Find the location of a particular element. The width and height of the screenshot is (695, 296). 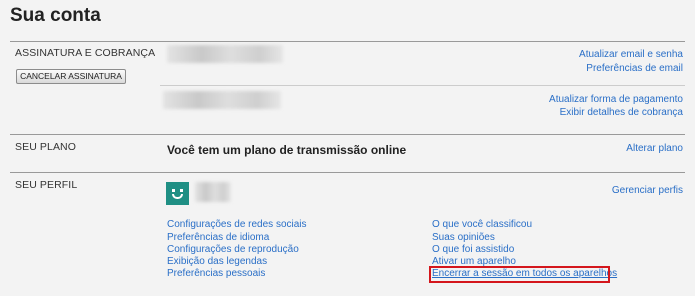

personal-preferences-link: Preferências pessoais is located at coordinates (216, 273).